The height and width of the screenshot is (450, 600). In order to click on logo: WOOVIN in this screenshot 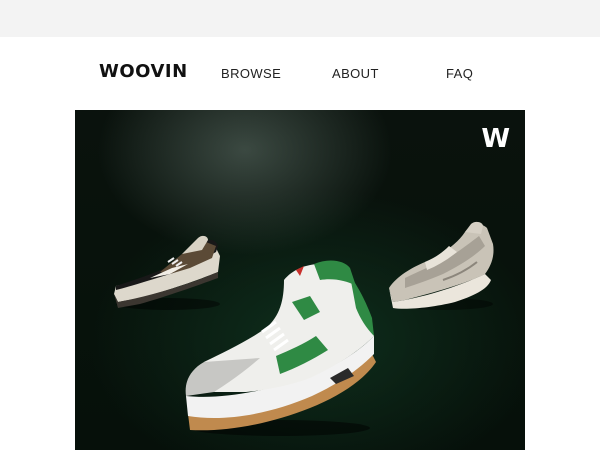, I will do `click(143, 71)`.